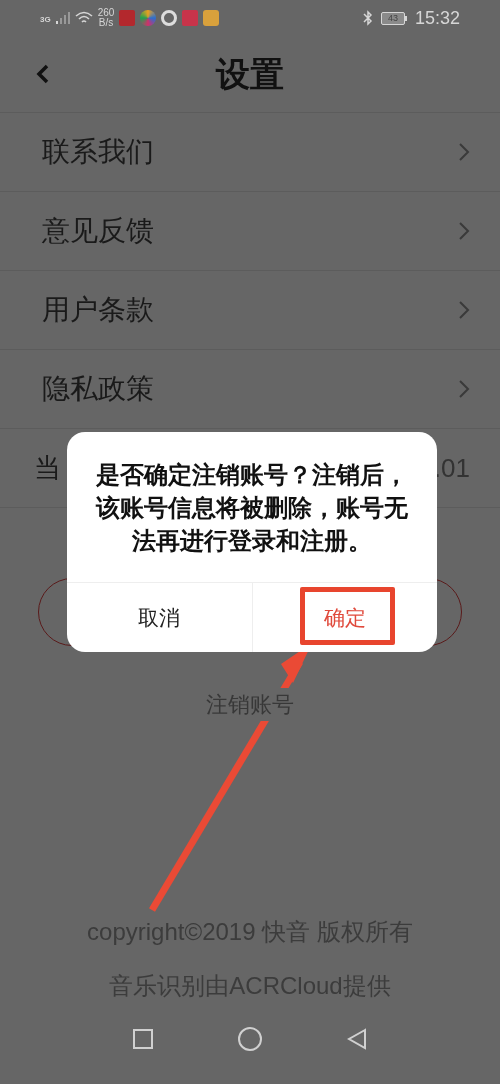  I want to click on home-button, so click(250, 1039).